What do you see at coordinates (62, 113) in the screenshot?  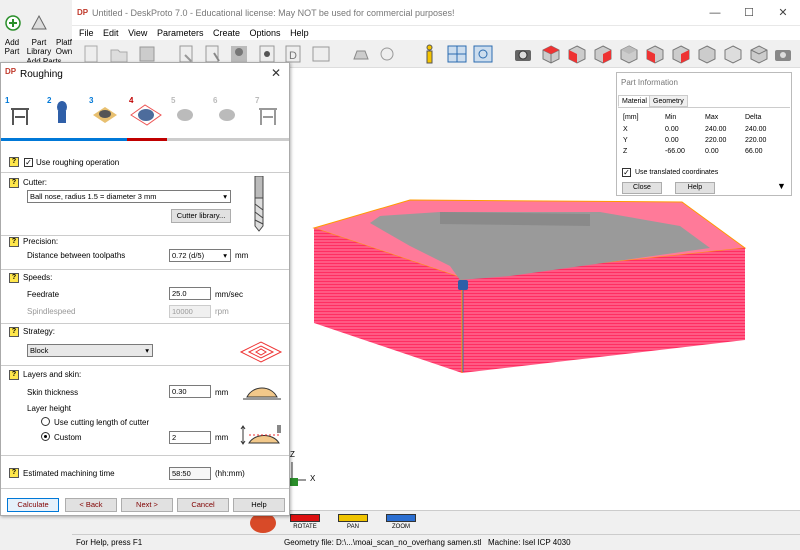 I see `step-2-model-icon` at bounding box center [62, 113].